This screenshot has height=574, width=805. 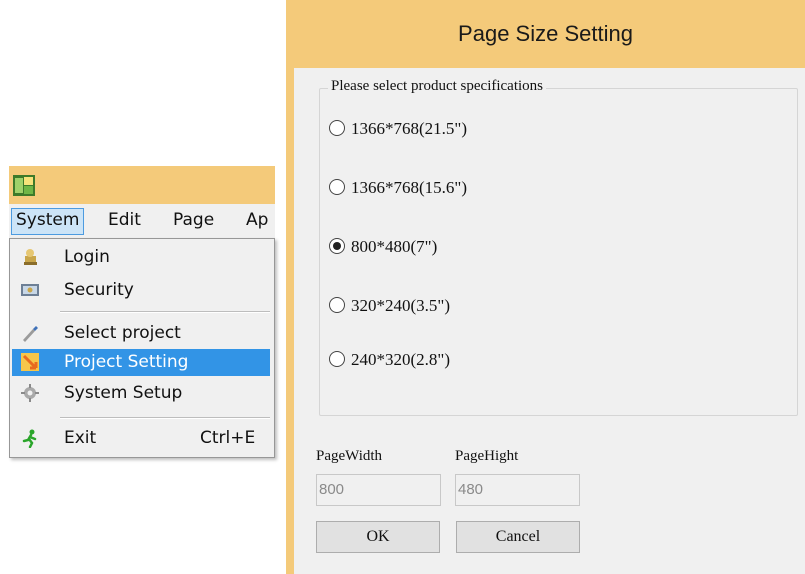 I want to click on radio-button-checked, so click(x=337, y=246).